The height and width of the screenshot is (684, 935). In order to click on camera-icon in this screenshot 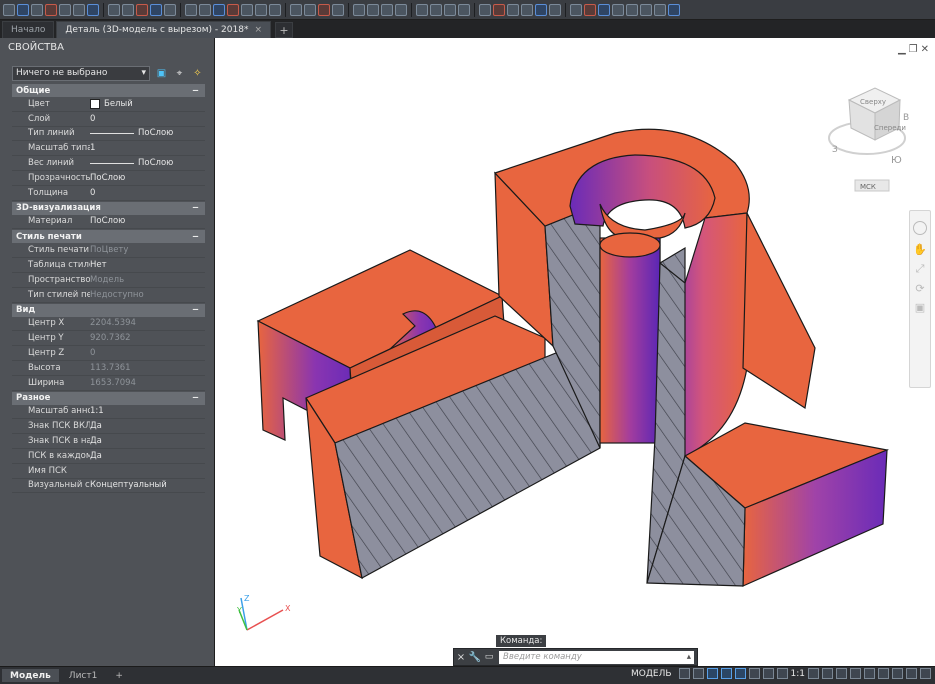, I will do `click(527, 9)`.